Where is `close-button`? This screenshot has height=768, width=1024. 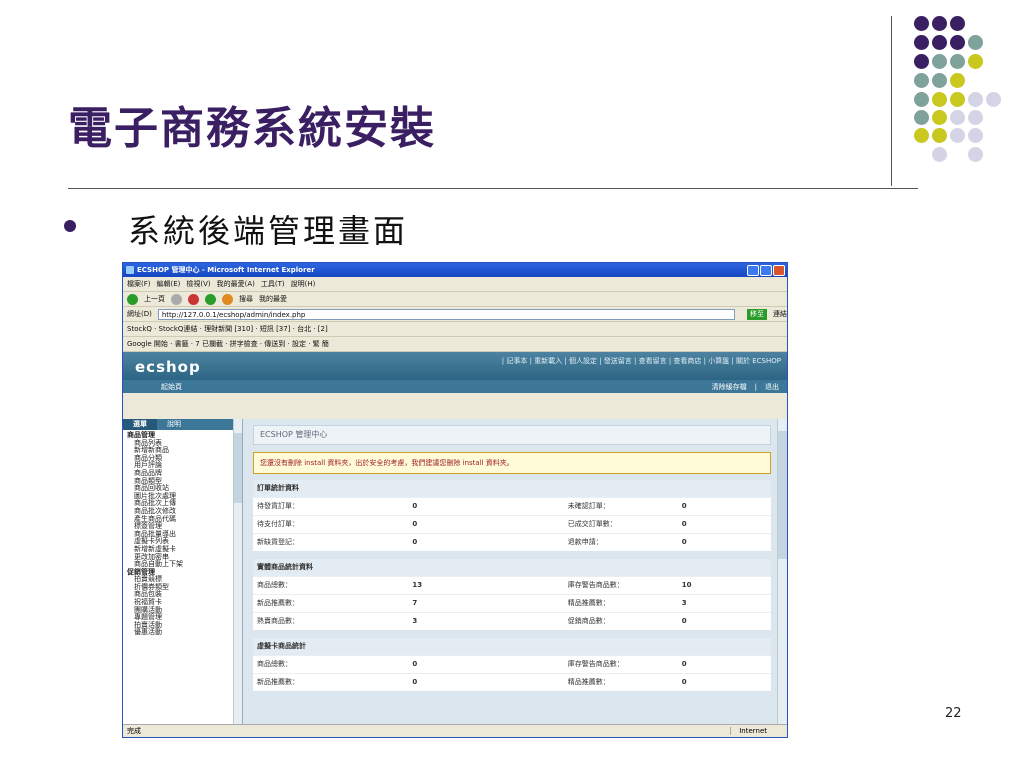
close-button is located at coordinates (779, 270).